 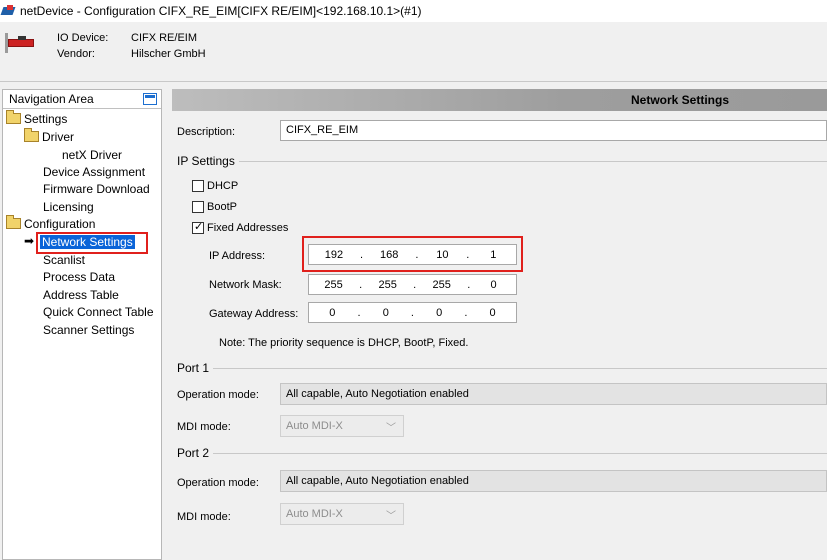 What do you see at coordinates (8, 11) in the screenshot?
I see `netdevice-app-icon` at bounding box center [8, 11].